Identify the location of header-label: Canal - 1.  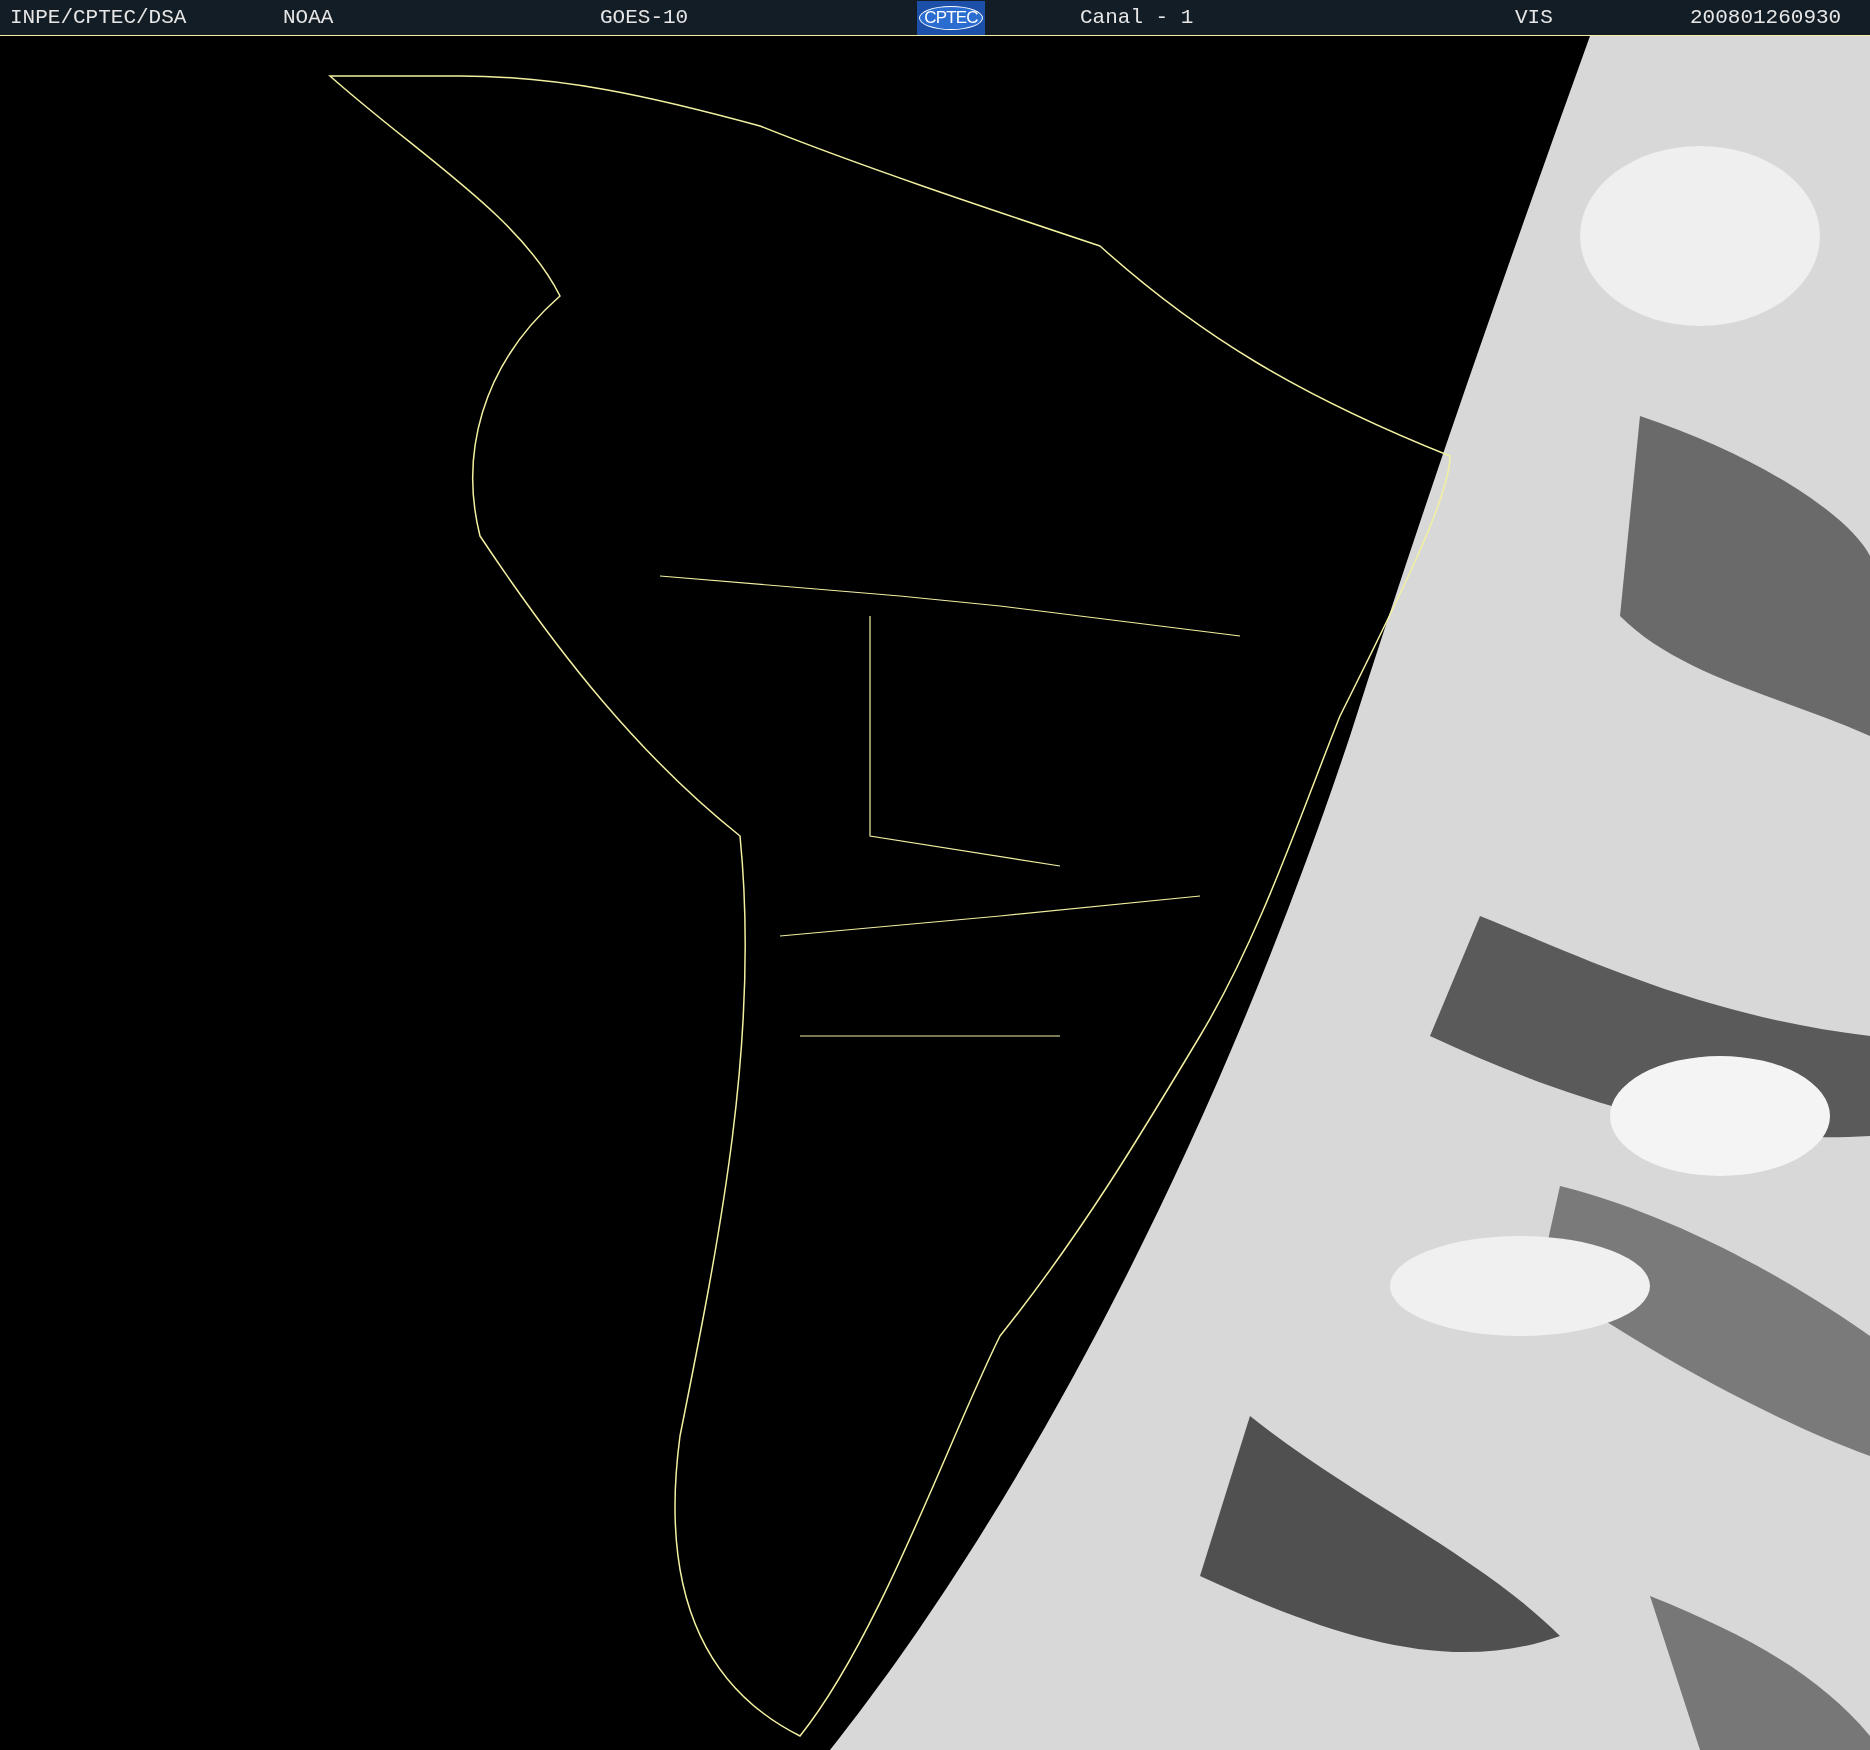
(1137, 17).